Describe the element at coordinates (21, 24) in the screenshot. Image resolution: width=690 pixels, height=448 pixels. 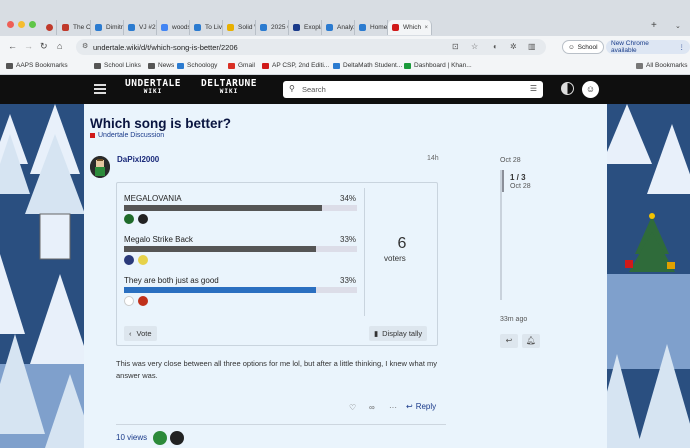
I see `minimize-window-dot` at that location.